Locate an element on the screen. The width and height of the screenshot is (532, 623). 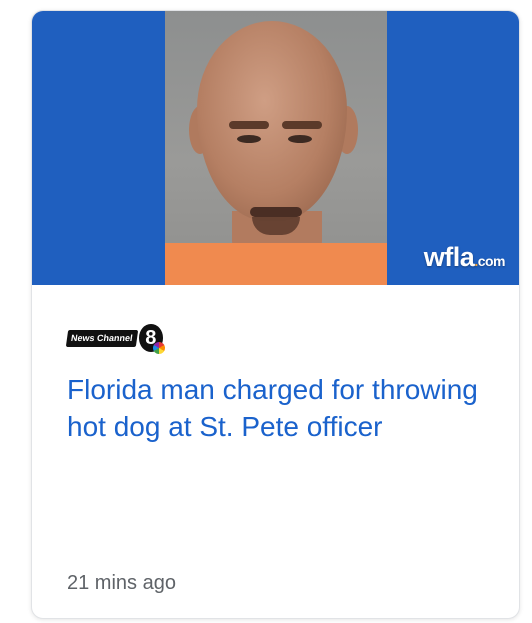
source-logo-text: News Channel is located at coordinates (101, 338).